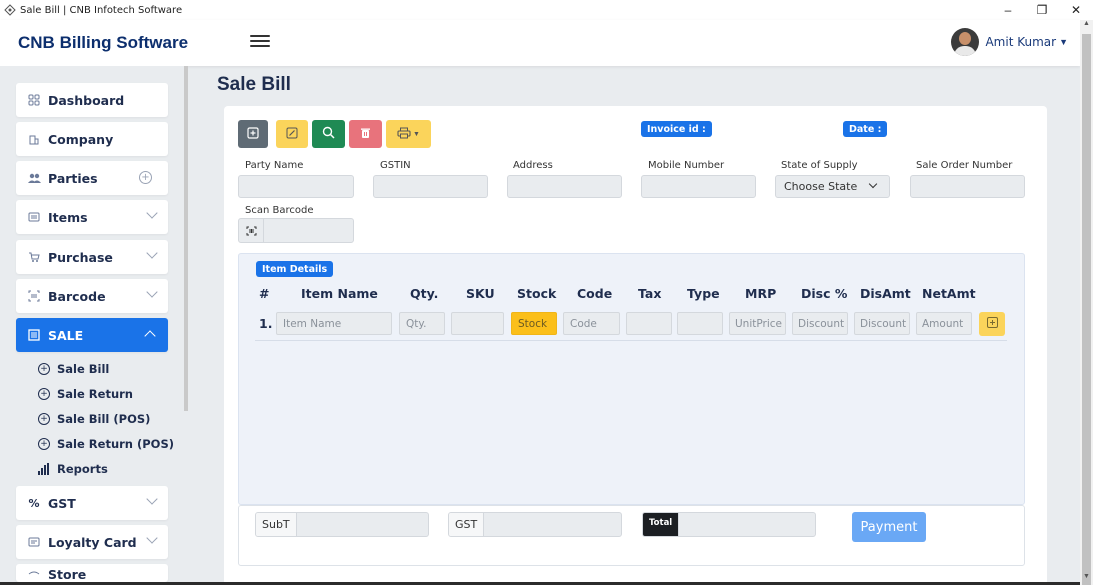 The width and height of the screenshot is (1093, 585). Describe the element at coordinates (73, 469) in the screenshot. I see `sidebar-subitem-reports: Reports` at that location.